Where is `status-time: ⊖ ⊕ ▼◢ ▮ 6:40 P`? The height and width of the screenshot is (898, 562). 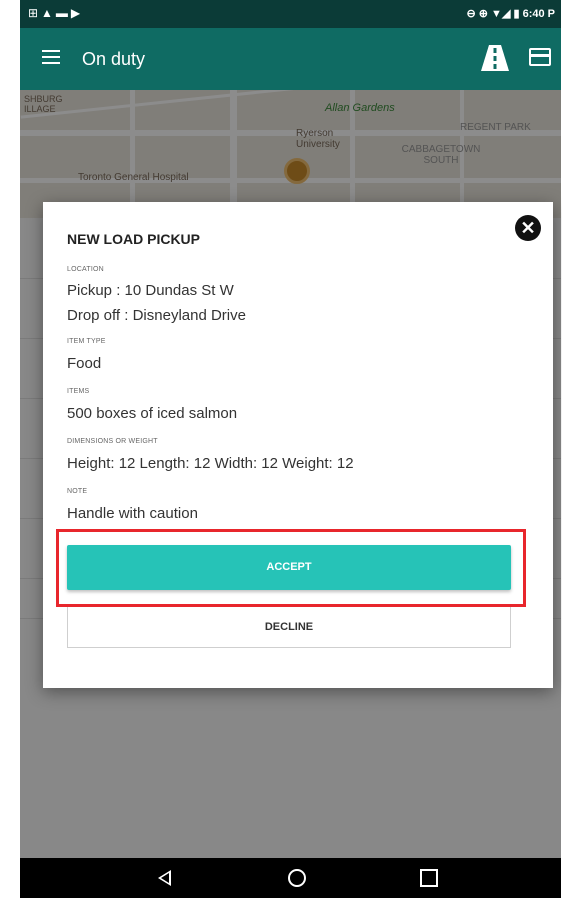 status-time: ⊖ ⊕ ▼◢ ▮ 6:40 P is located at coordinates (510, 14).